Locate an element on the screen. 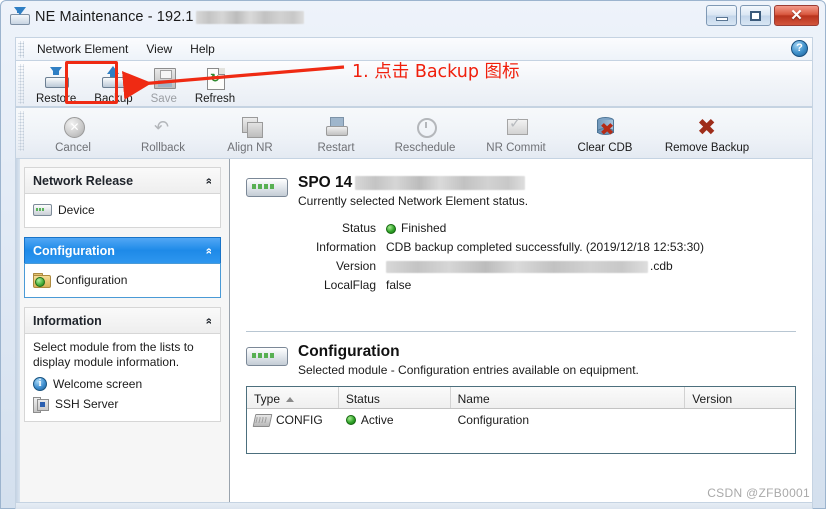 This screenshot has height=509, width=826. version-redaction is located at coordinates (517, 266).